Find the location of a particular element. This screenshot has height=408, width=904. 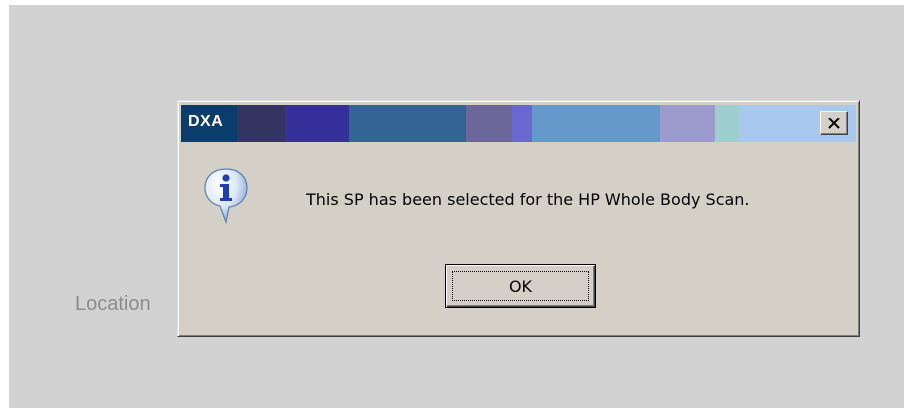

ok-button: OK is located at coordinates (520, 286).